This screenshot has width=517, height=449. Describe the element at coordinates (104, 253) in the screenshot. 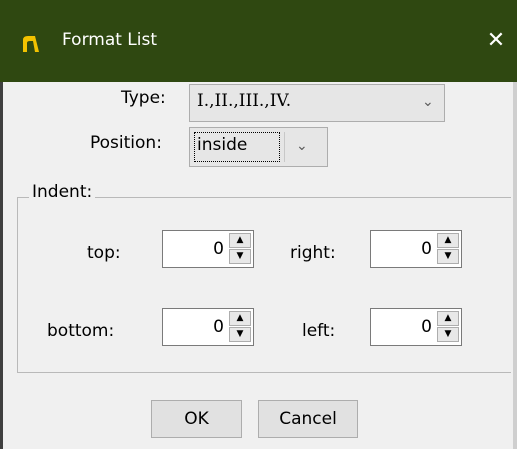

I see `indent-top-label: top:` at that location.